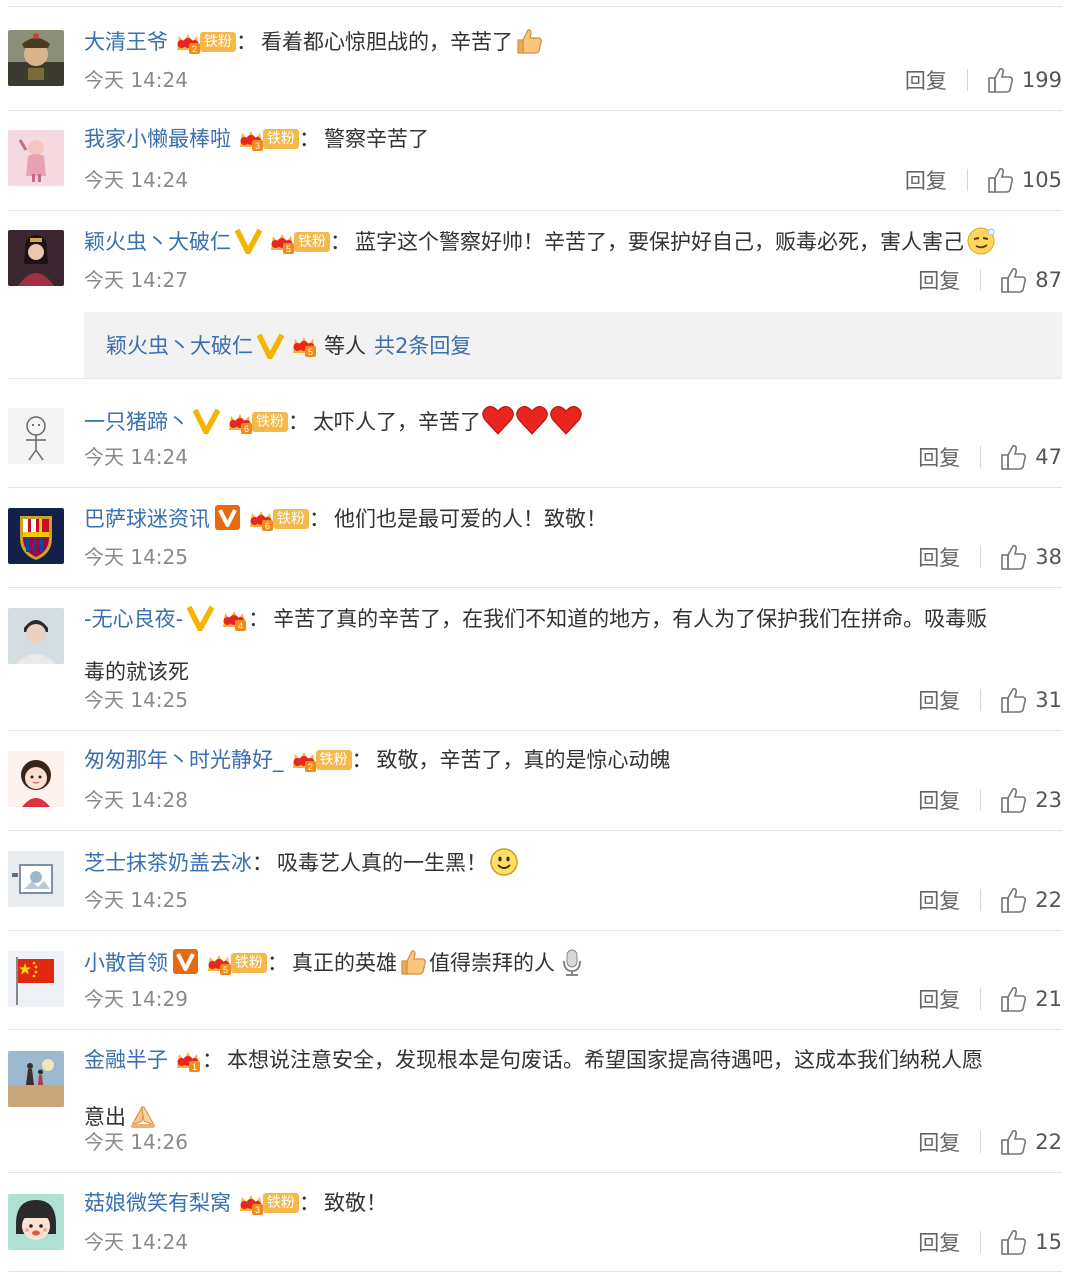 The width and height of the screenshot is (1080, 1272). Describe the element at coordinates (157, 1203) in the screenshot. I see `username-link: 菇娘微笑有梨窝` at that location.